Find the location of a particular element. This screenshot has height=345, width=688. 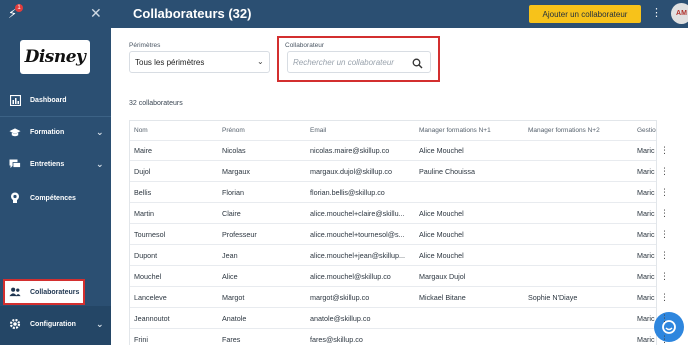

logo-text: Disney is located at coordinates (55, 57).